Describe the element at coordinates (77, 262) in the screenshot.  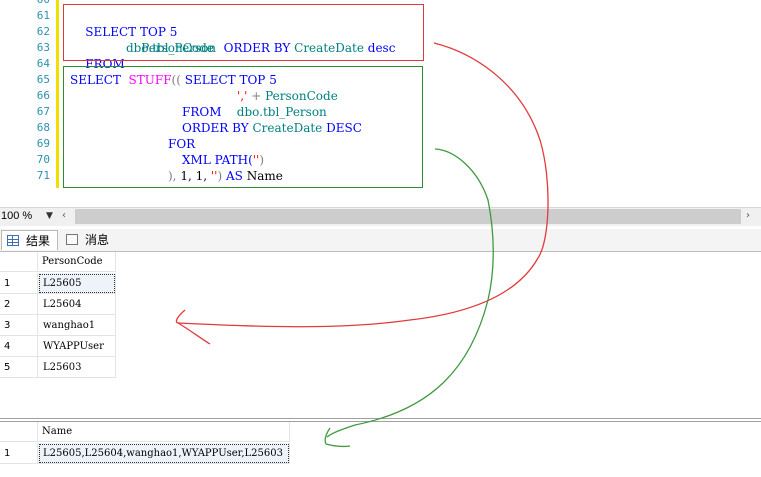
I see `column-header: PersonCode` at that location.